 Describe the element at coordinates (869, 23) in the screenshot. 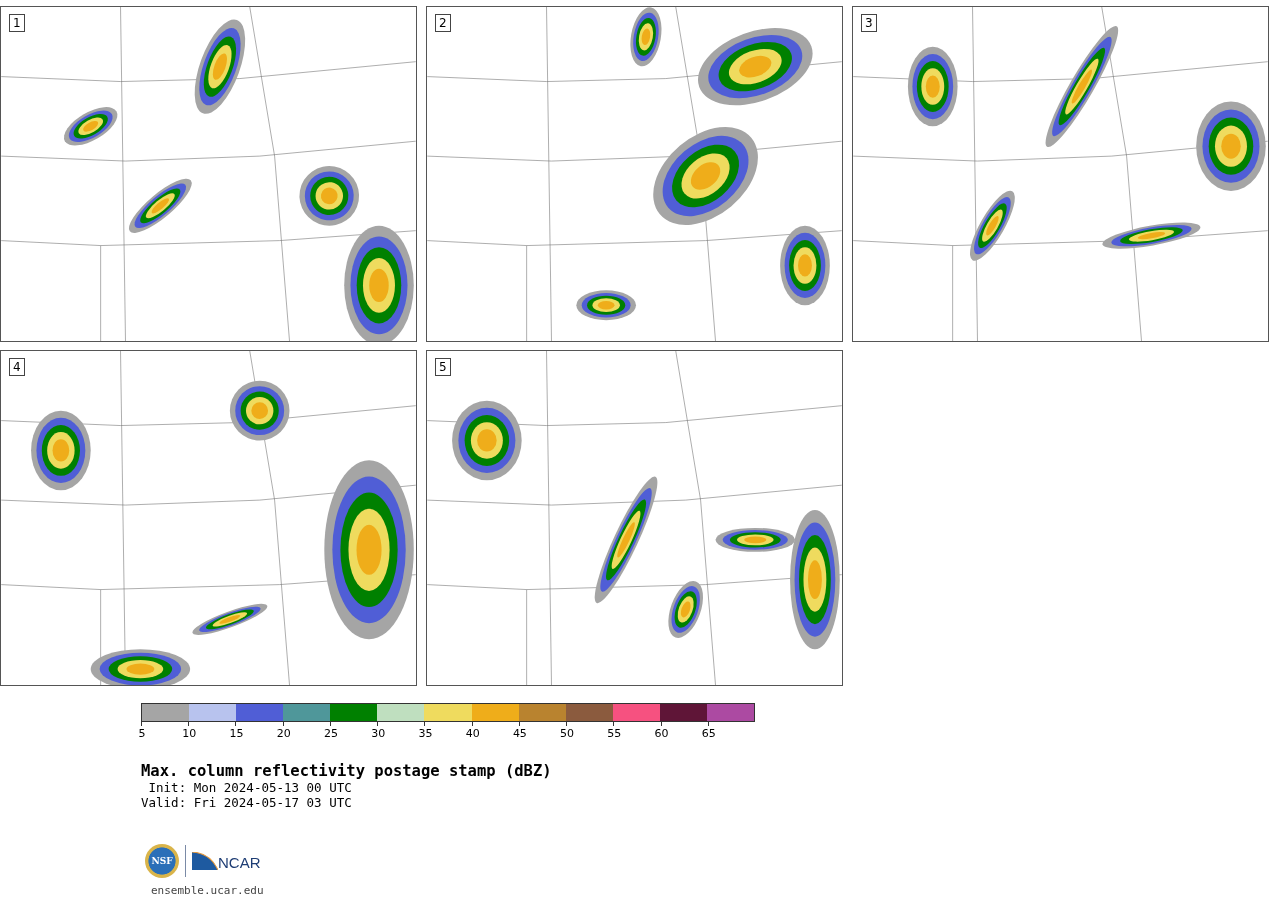

I see `panel-number: 3` at that location.